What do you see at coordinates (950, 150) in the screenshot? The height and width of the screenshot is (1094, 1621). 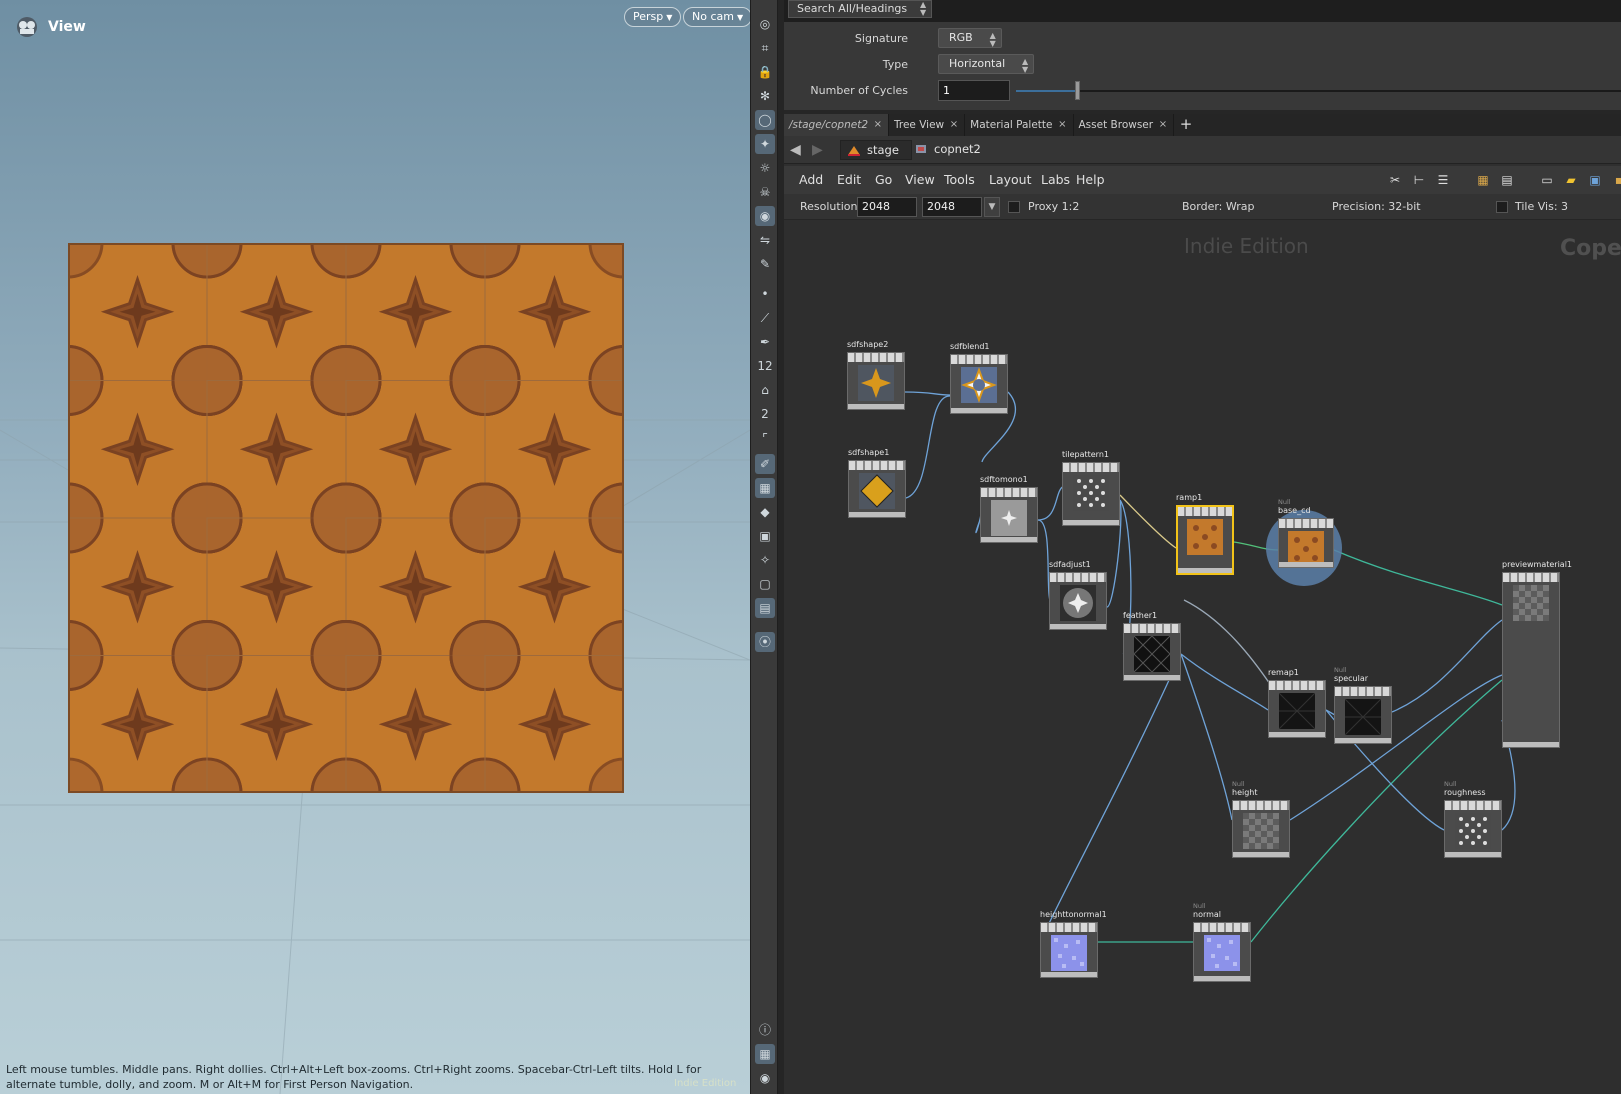 I see `breadcrumb-copnet: copnet2` at bounding box center [950, 150].